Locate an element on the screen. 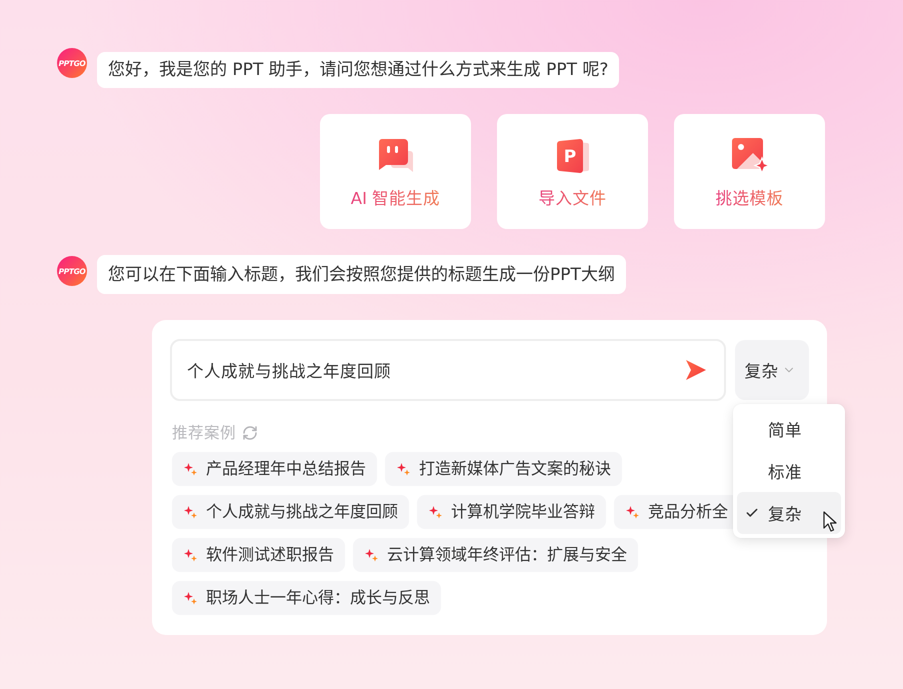 This screenshot has width=903, height=689. menu-option: 标准 is located at coordinates (789, 471).